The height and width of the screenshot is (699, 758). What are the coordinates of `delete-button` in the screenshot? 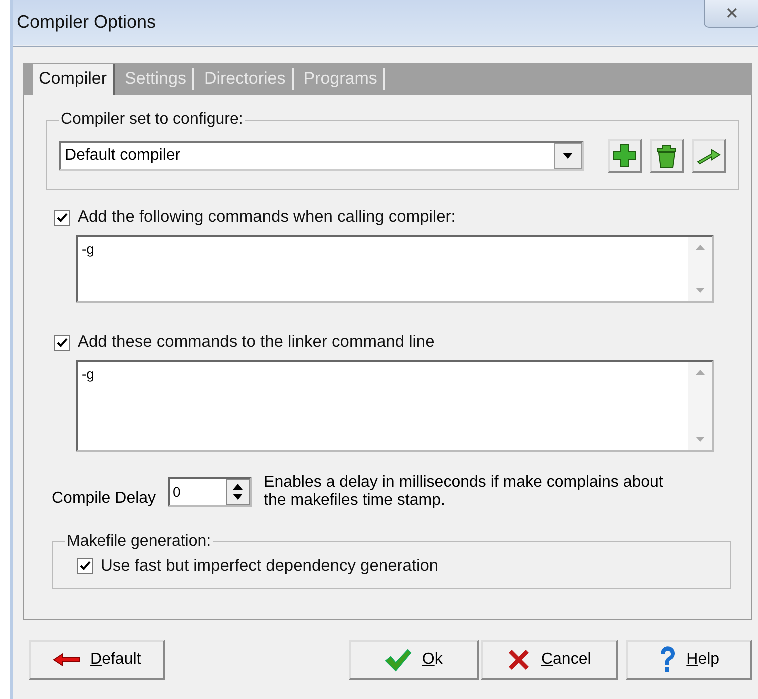 It's located at (667, 156).